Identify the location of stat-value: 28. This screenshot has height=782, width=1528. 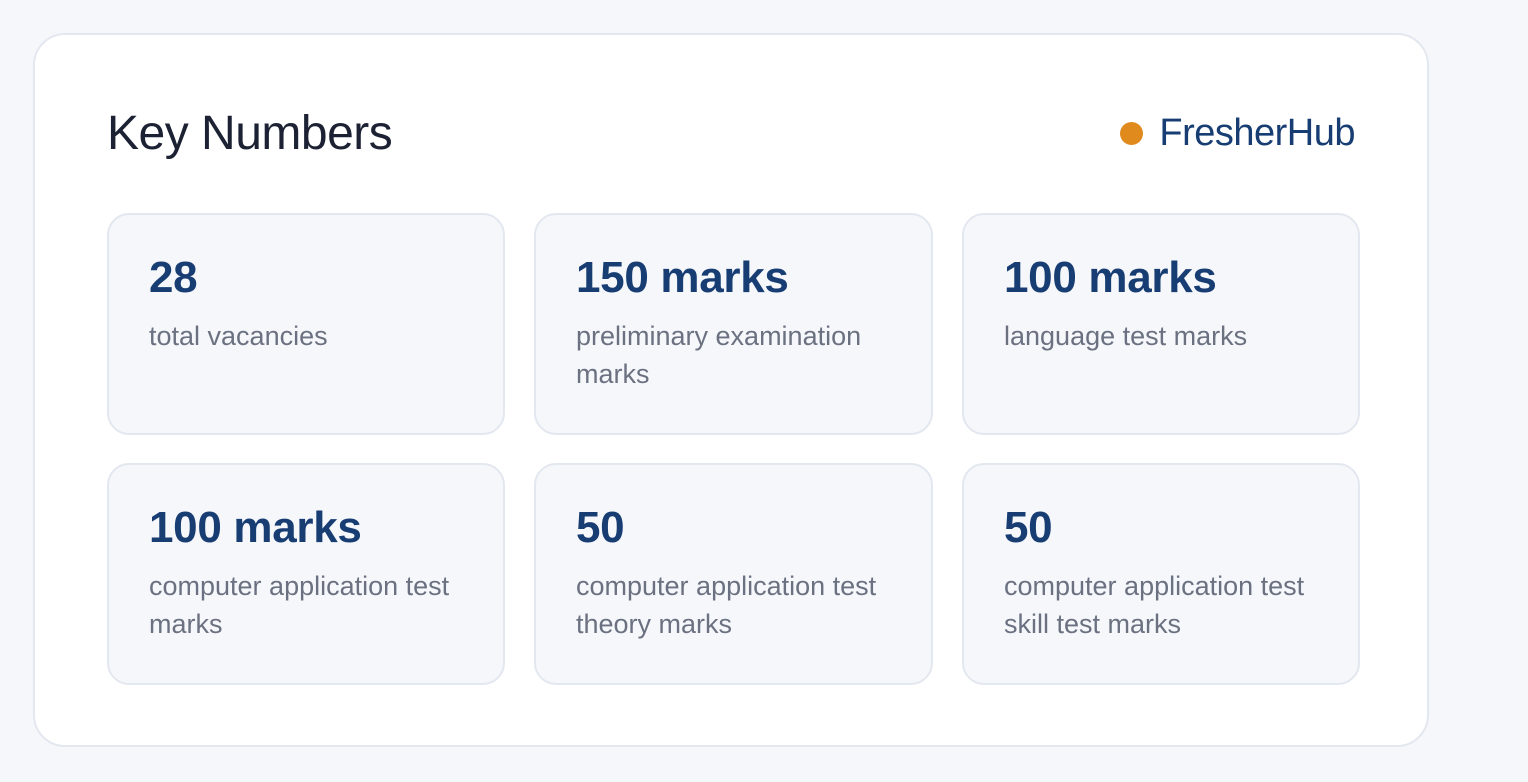
(173, 277).